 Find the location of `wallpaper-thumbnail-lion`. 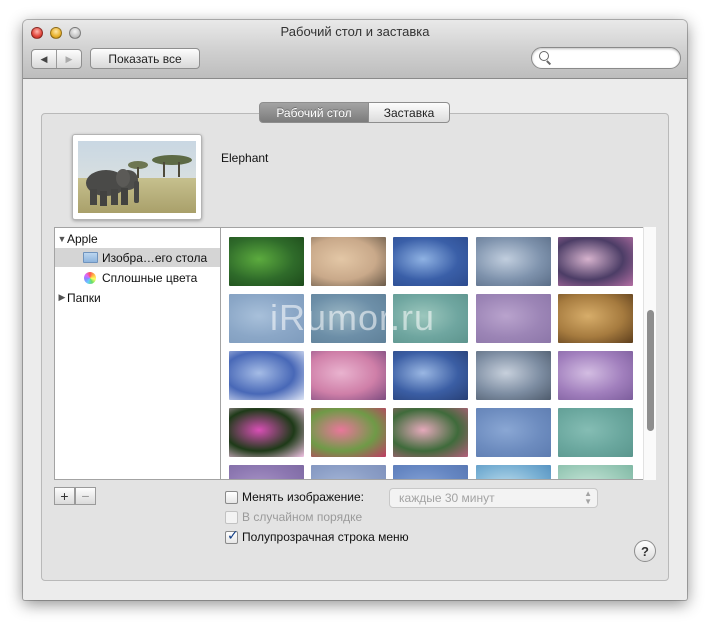

wallpaper-thumbnail-lion is located at coordinates (595, 318).